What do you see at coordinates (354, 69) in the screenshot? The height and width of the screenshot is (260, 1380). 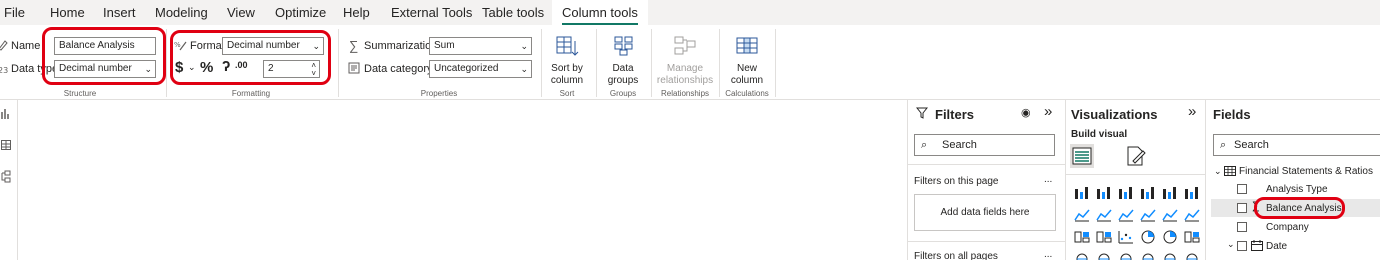 I see `data-category-icon` at bounding box center [354, 69].